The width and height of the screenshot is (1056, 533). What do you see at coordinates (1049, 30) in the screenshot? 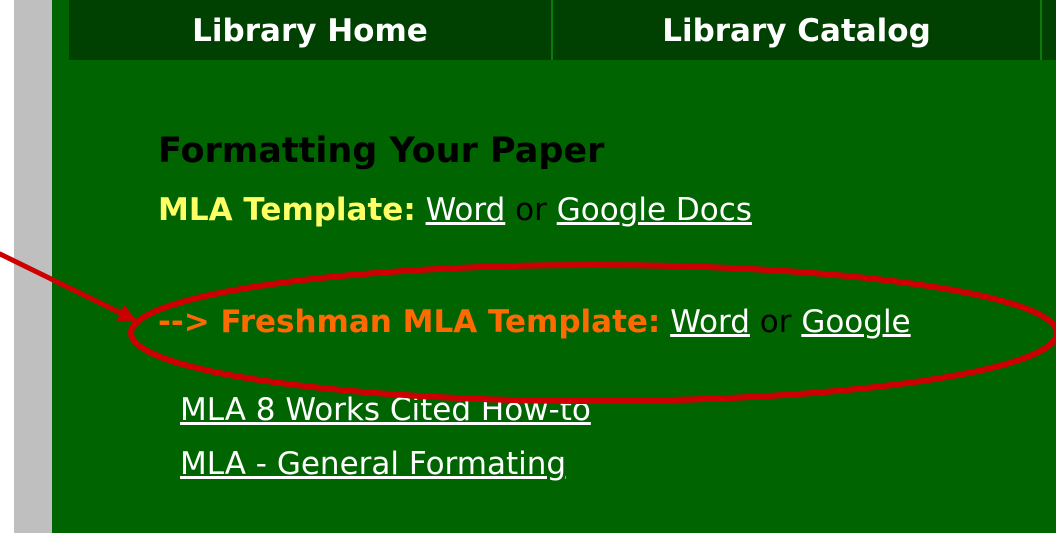
I see `nav-partial-item` at bounding box center [1049, 30].